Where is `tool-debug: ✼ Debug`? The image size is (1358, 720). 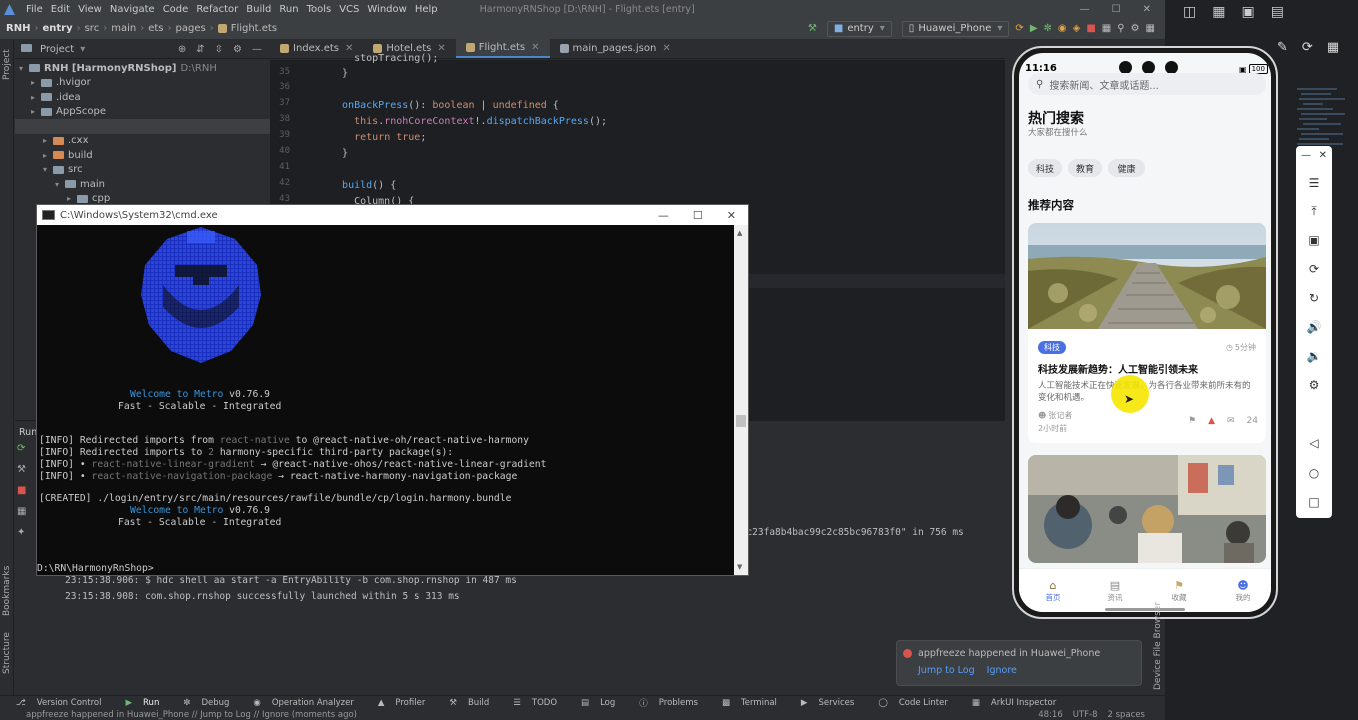
tool-debug: ✼ Debug is located at coordinates (204, 703).